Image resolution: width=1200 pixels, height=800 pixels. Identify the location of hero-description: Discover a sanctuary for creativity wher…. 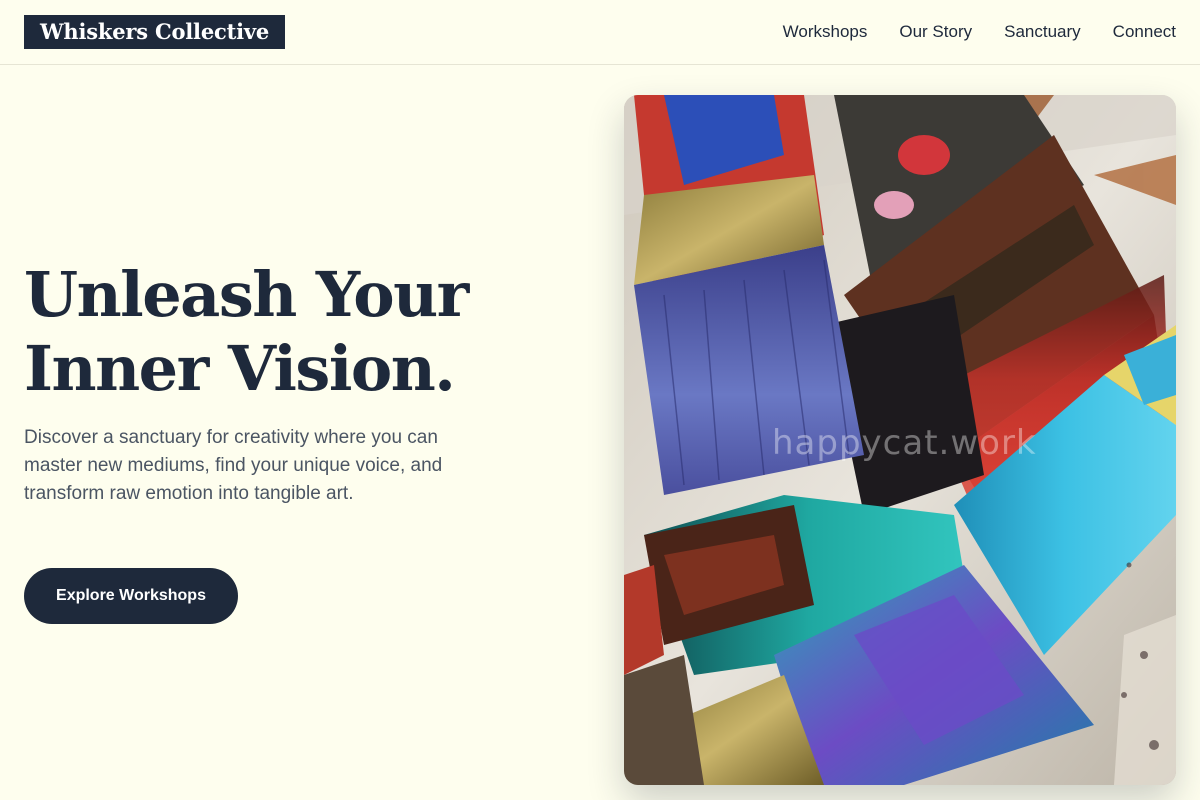
(233, 465).